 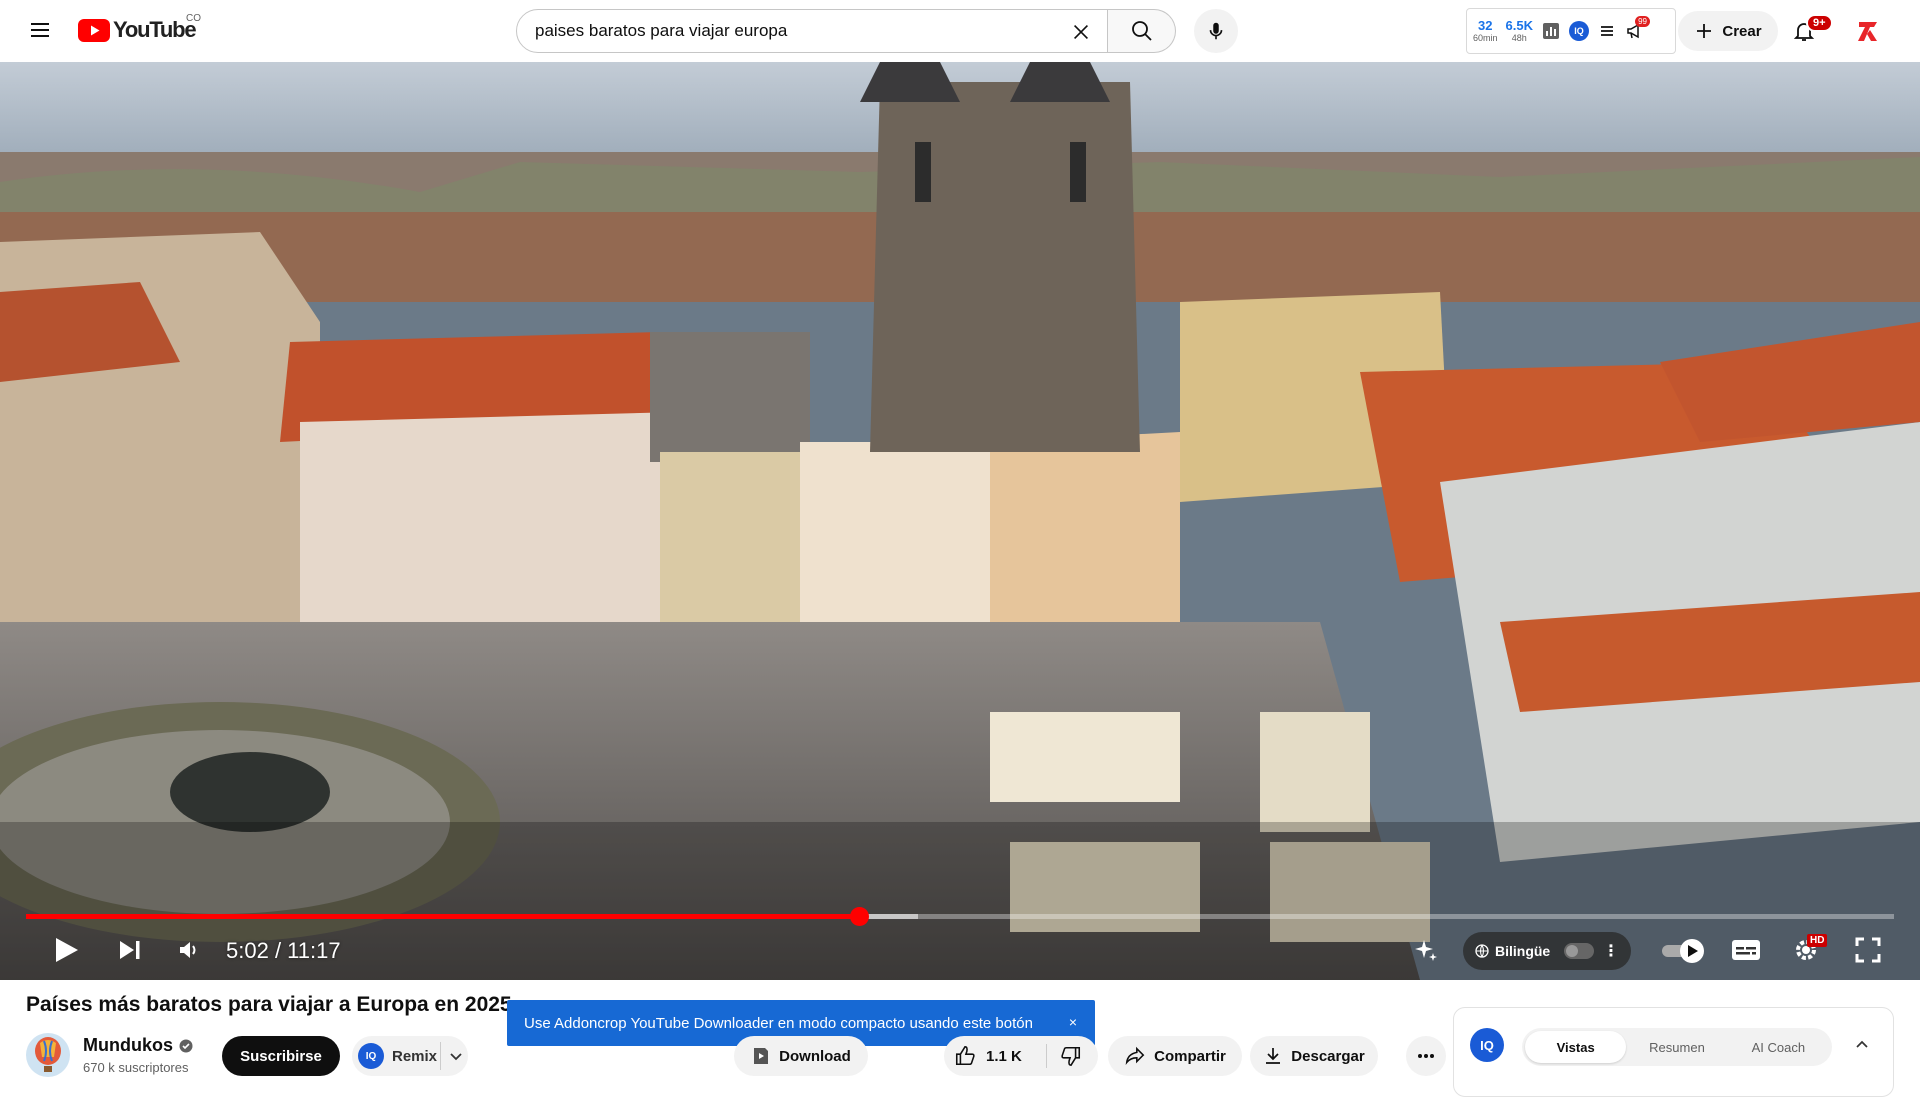 I want to click on more-actions-button, so click(x=1426, y=1056).